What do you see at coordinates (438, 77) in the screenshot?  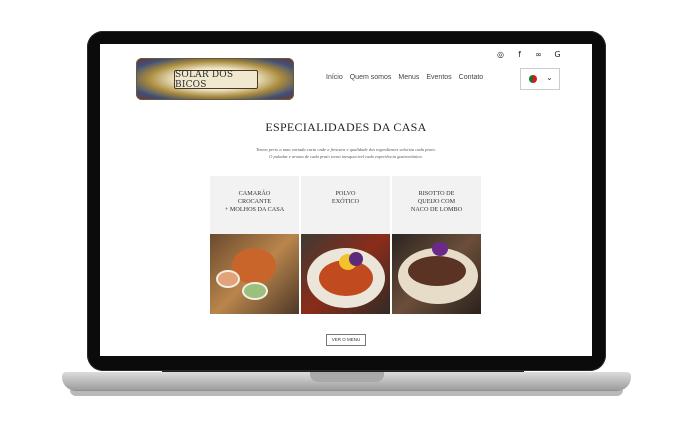 I see `nav-item-eventos: Eventos` at bounding box center [438, 77].